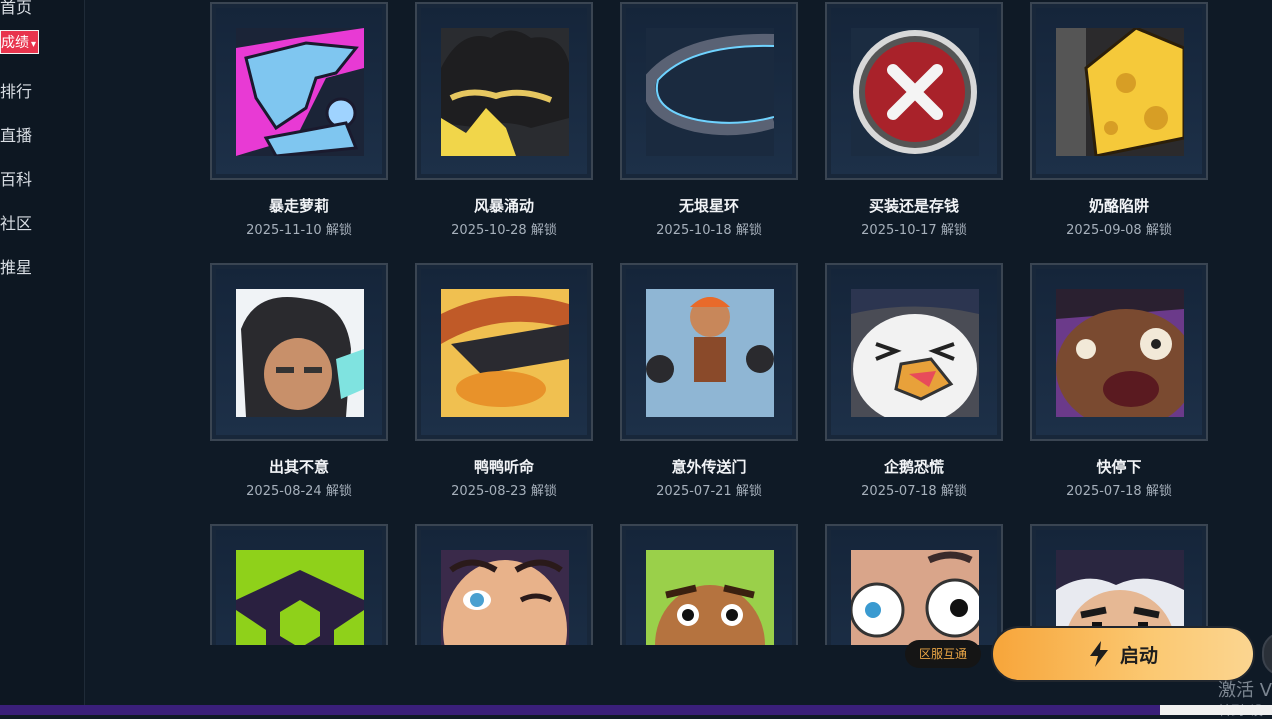 Image resolution: width=1272 pixels, height=719 pixels. I want to click on achievement-date: 2025-09-08 解锁, so click(1119, 230).